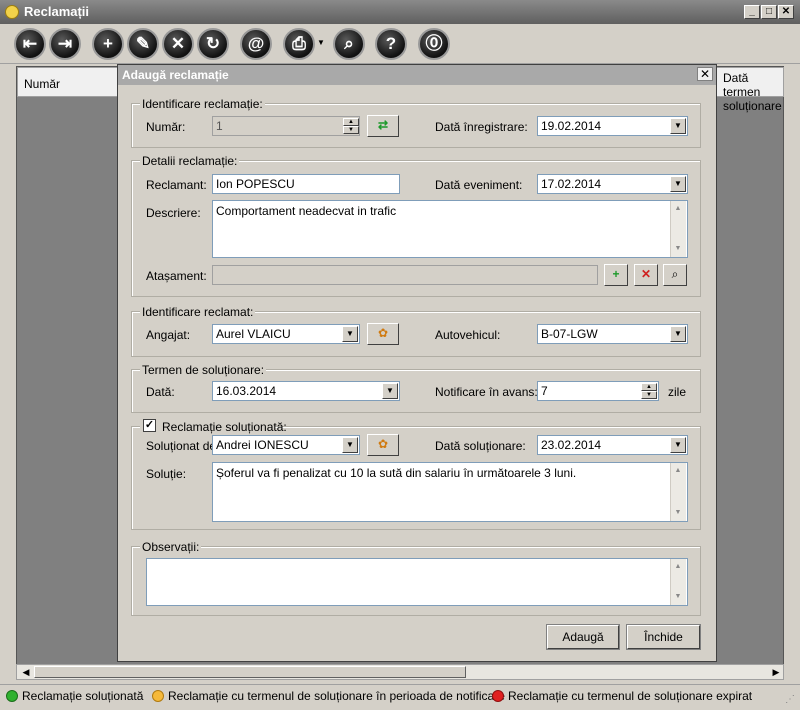 This screenshot has width=800, height=710. I want to click on print-dropdown-icon: ▼, so click(321, 42).